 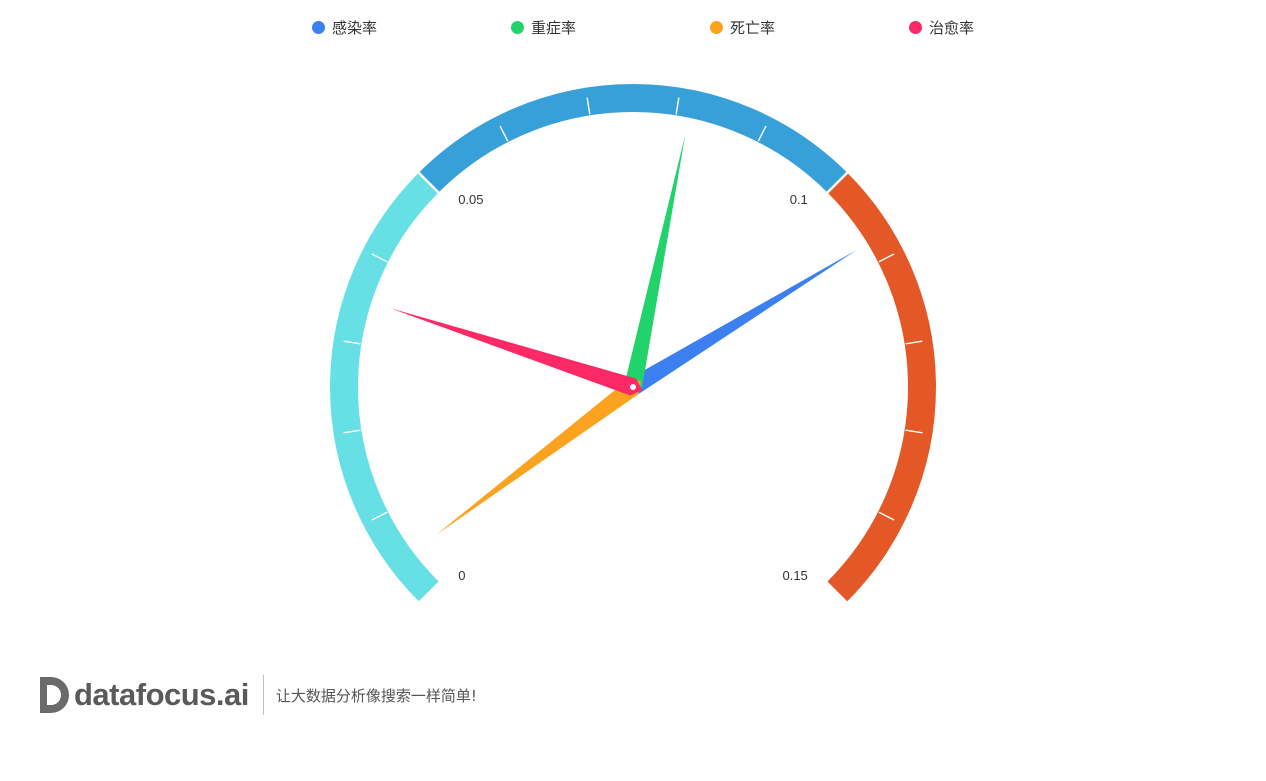 I want to click on tick-label: 0.15, so click(x=794, y=575).